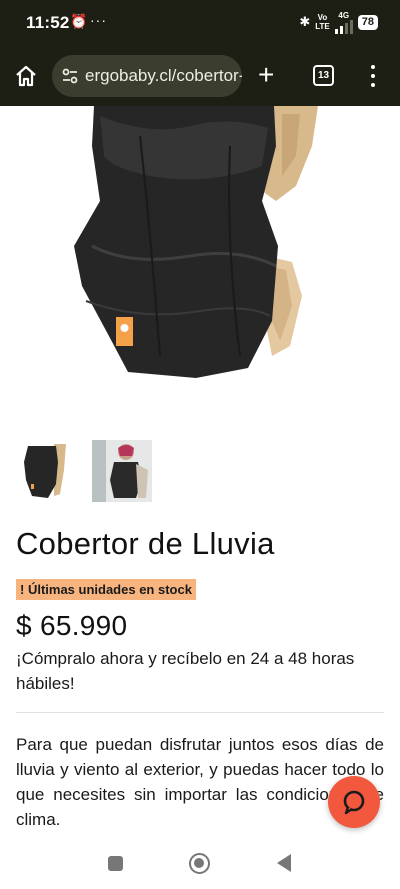  Describe the element at coordinates (323, 75) in the screenshot. I see `tab-switcher-icon: 13` at that location.